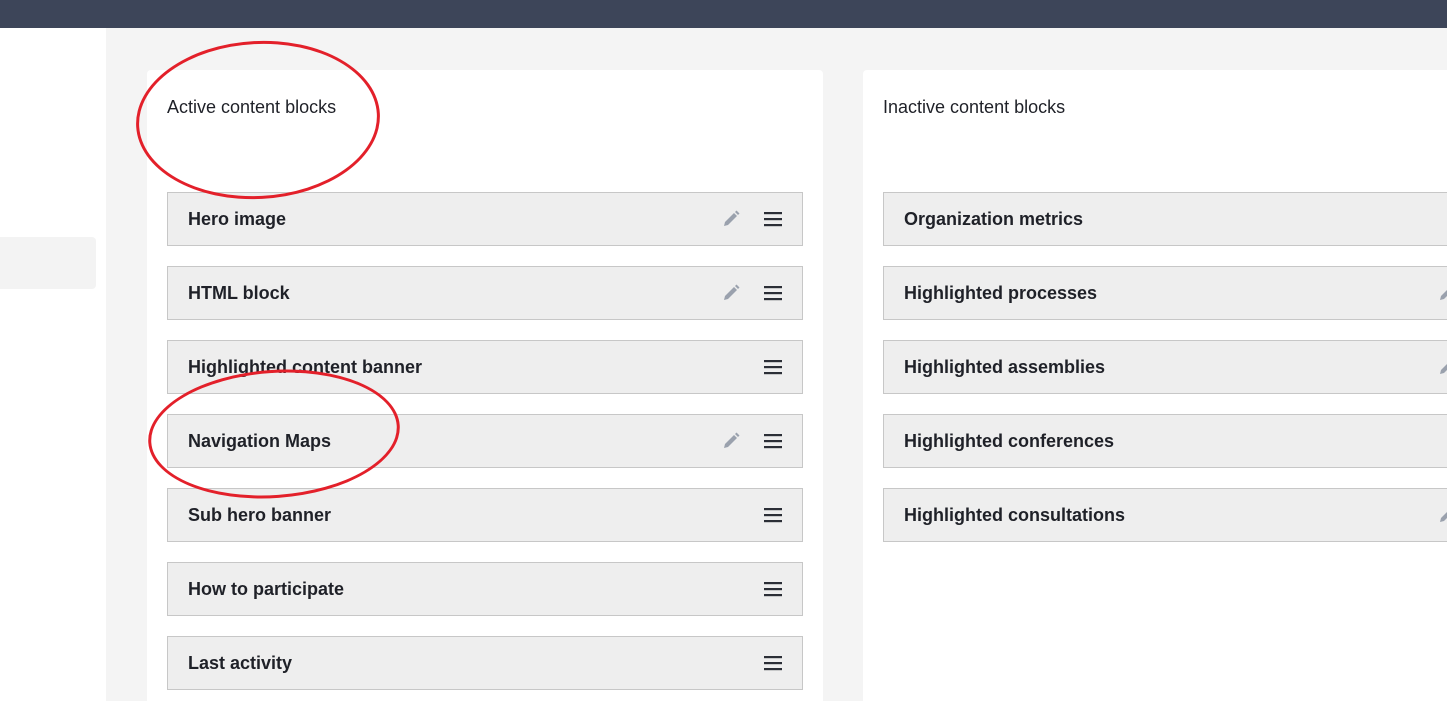 This screenshot has height=710, width=1447. Describe the element at coordinates (1014, 514) in the screenshot. I see `block-label: Highlighted consultations` at that location.